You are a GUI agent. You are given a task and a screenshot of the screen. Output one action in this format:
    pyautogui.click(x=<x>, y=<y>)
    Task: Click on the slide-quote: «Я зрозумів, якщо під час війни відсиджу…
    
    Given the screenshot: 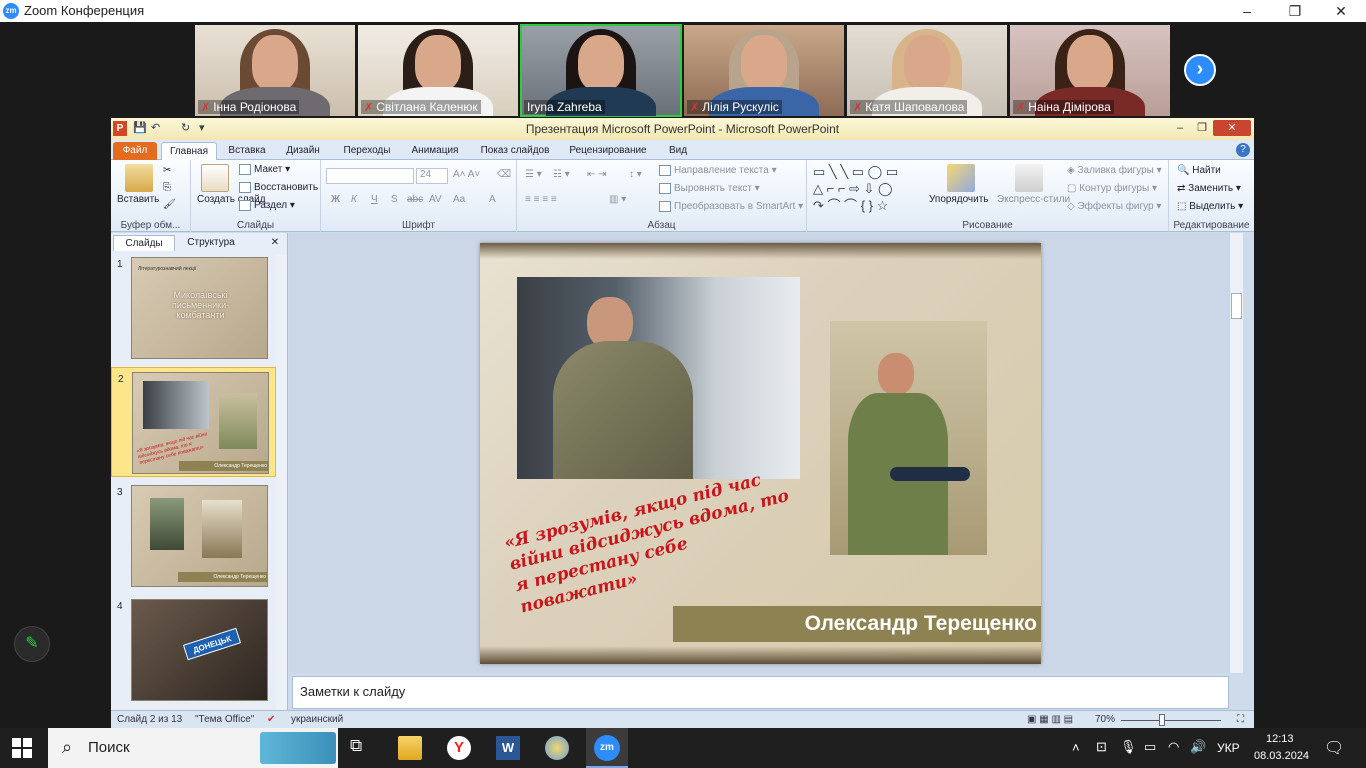 What is the action you would take?
    pyautogui.click(x=658, y=539)
    